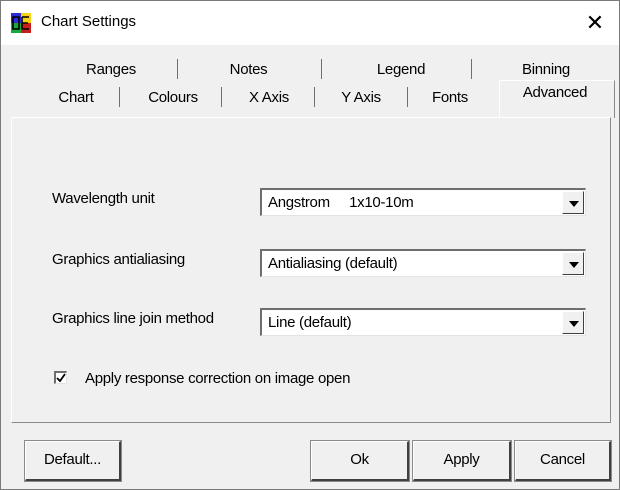 Image resolution: width=620 pixels, height=490 pixels. Describe the element at coordinates (462, 461) in the screenshot. I see `apply-button: Apply` at that location.